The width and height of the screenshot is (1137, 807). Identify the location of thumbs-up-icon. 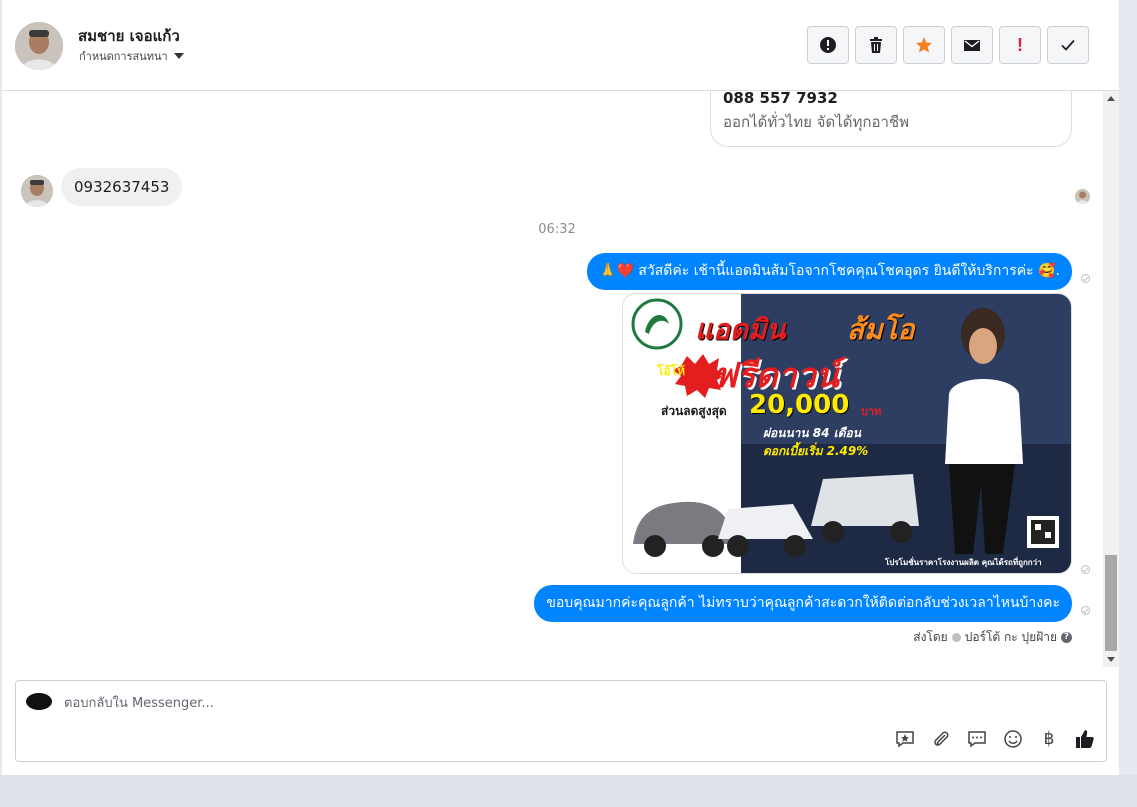
(1085, 739).